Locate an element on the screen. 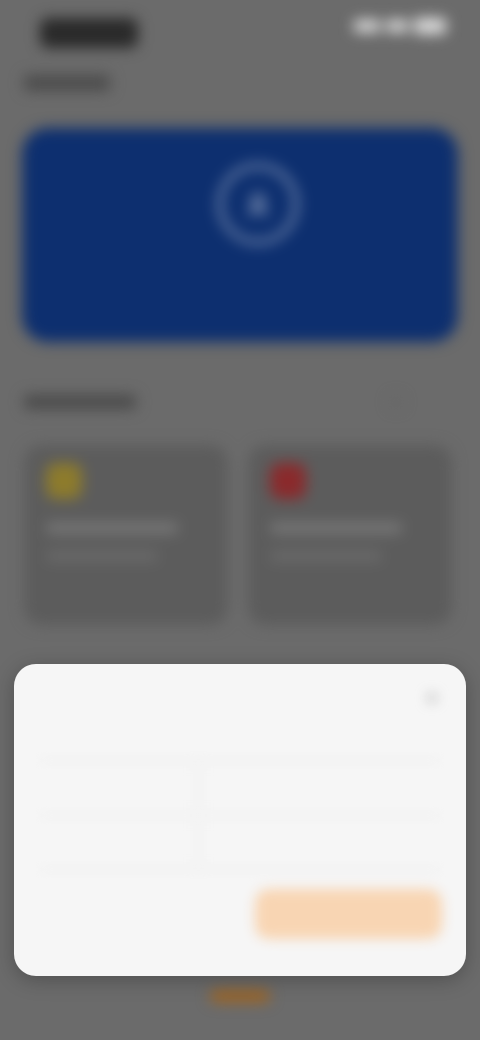 The image size is (480, 1040). status-bar is located at coordinates (240, 35).